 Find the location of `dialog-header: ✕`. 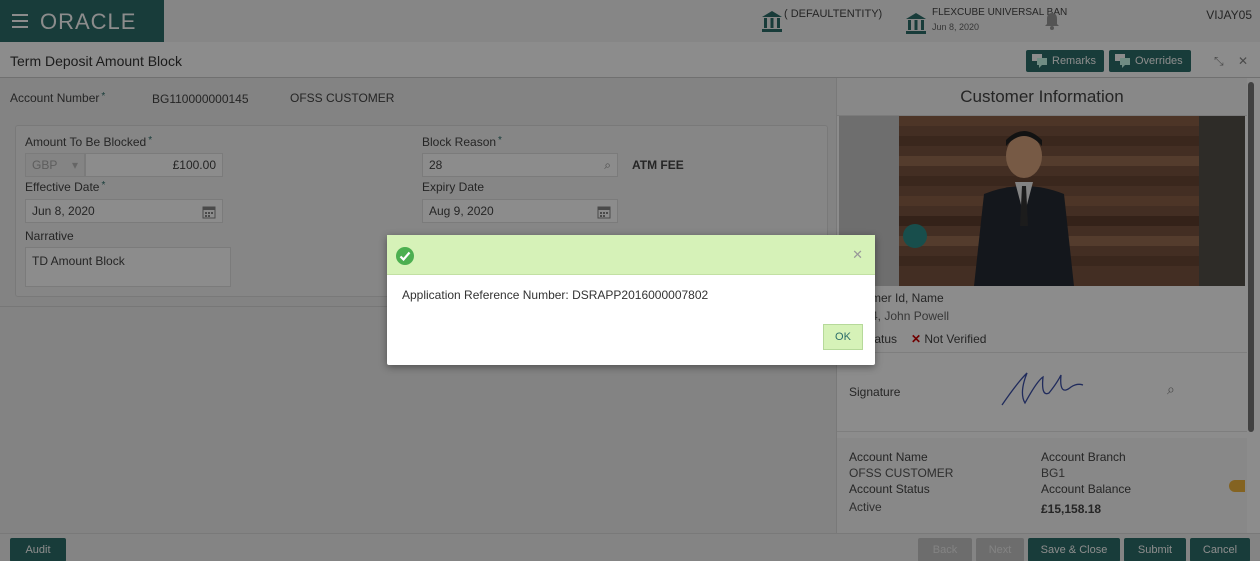

dialog-header: ✕ is located at coordinates (631, 255).